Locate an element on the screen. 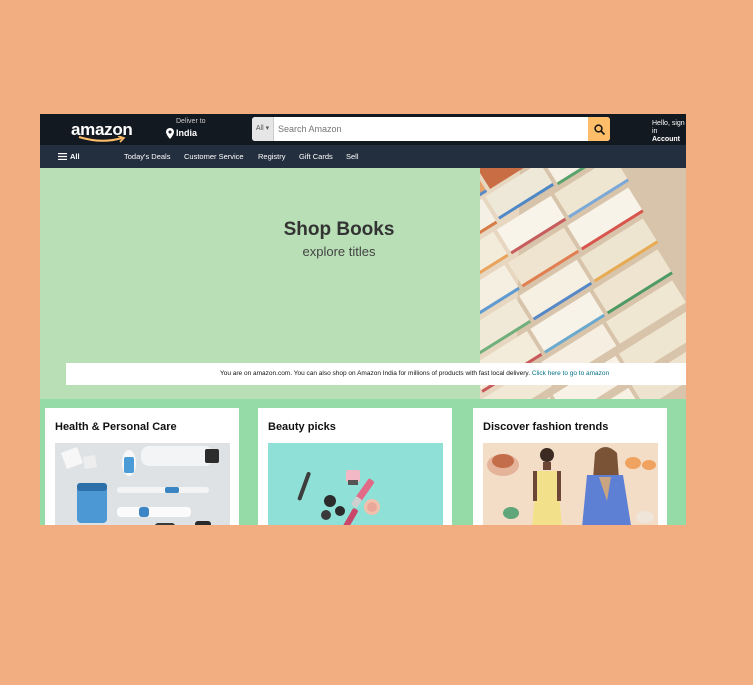  search-bar: All ▾ is located at coordinates (431, 129).